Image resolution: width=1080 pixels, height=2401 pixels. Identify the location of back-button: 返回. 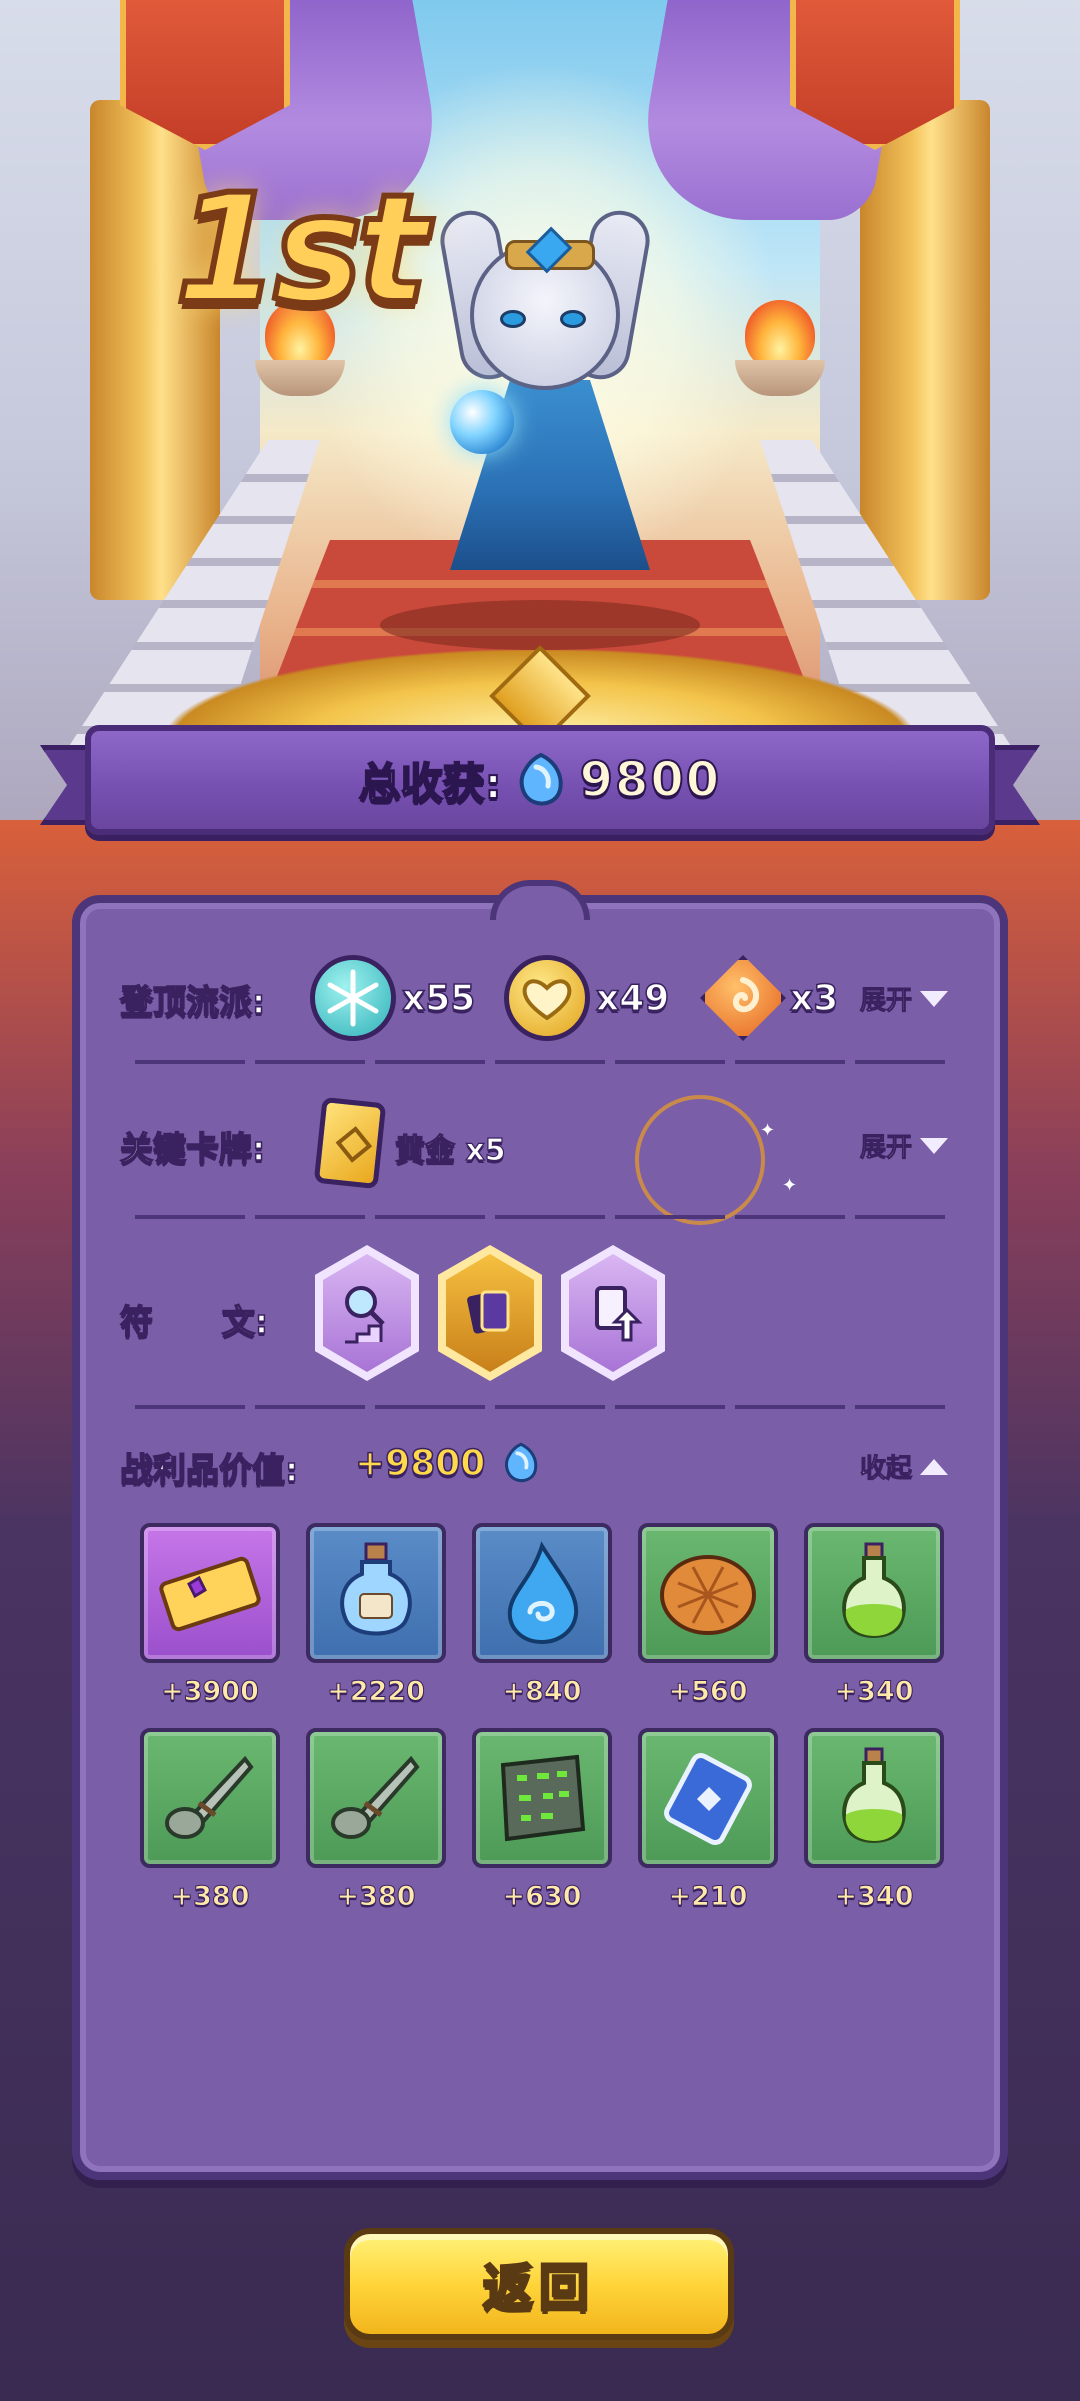
(539, 2284).